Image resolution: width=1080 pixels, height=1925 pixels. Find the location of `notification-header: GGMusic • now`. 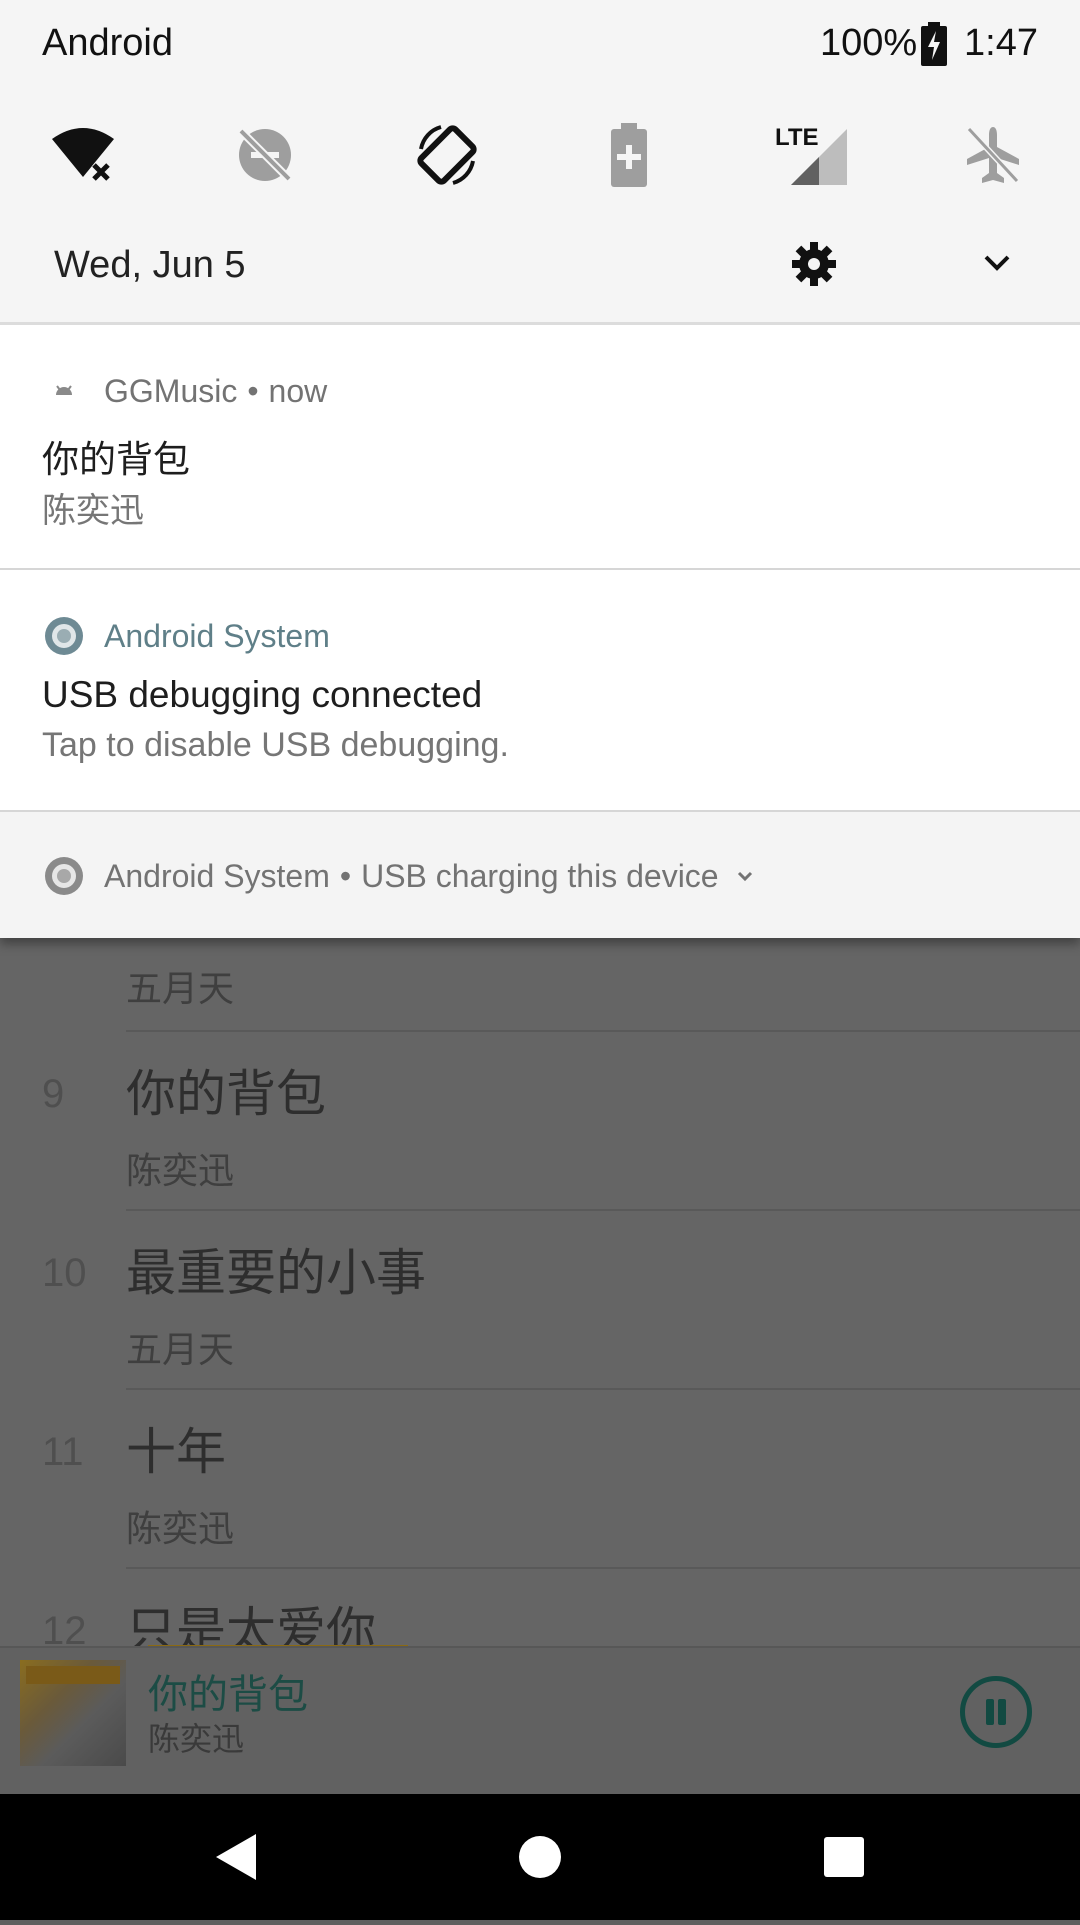

notification-header: GGMusic • now is located at coordinates (185, 391).